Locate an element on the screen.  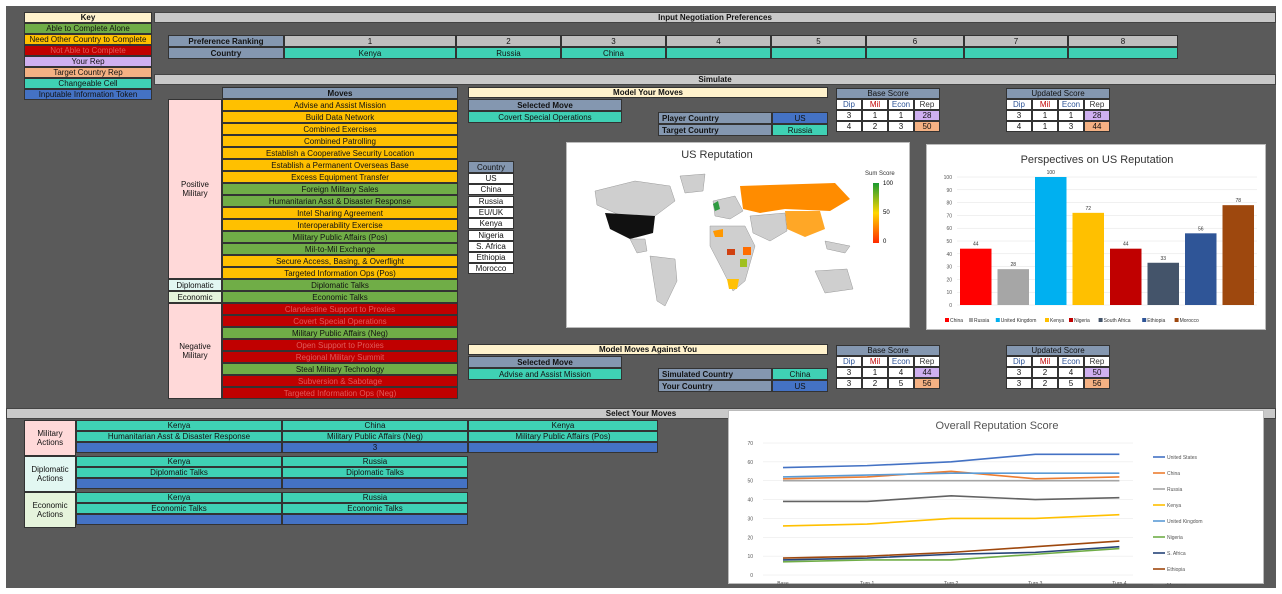
line-ytick: 20 is located at coordinates (750, 538).